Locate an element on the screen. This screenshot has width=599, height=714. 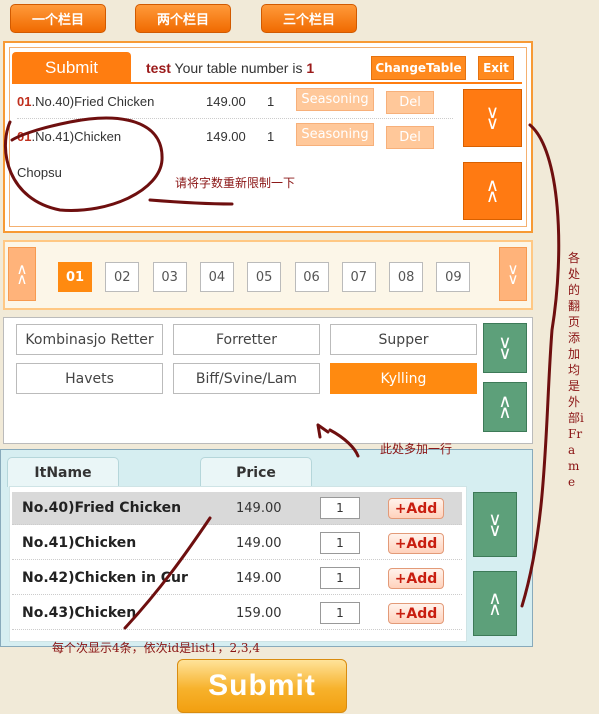
list3: No.42)Chicken in Cur 149.00 1 + Add is located at coordinates (237, 578).